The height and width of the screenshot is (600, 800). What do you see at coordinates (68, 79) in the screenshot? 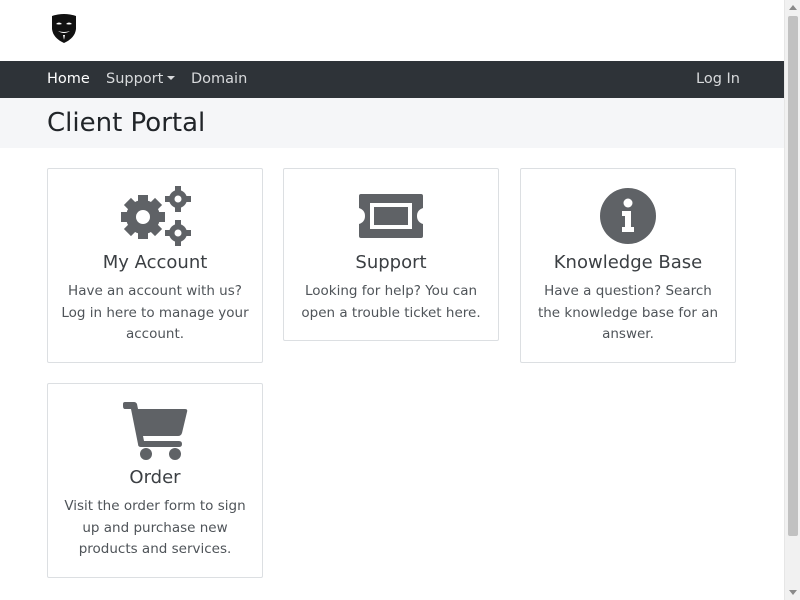
I see `nav-home-link: Home` at bounding box center [68, 79].